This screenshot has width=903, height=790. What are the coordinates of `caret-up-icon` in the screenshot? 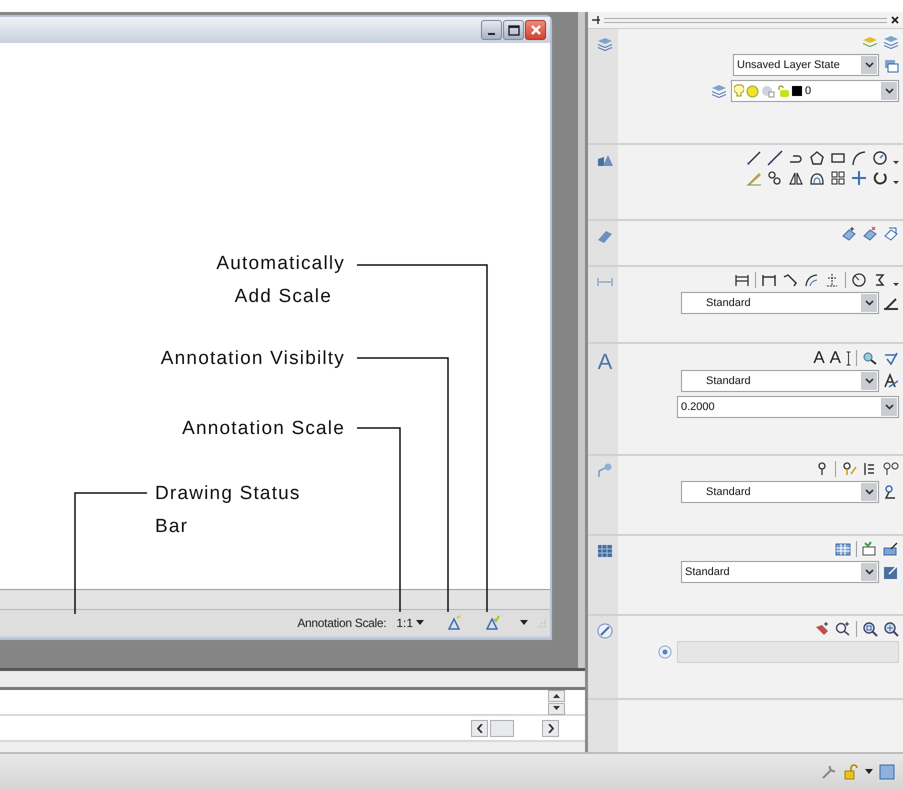 It's located at (556, 695).